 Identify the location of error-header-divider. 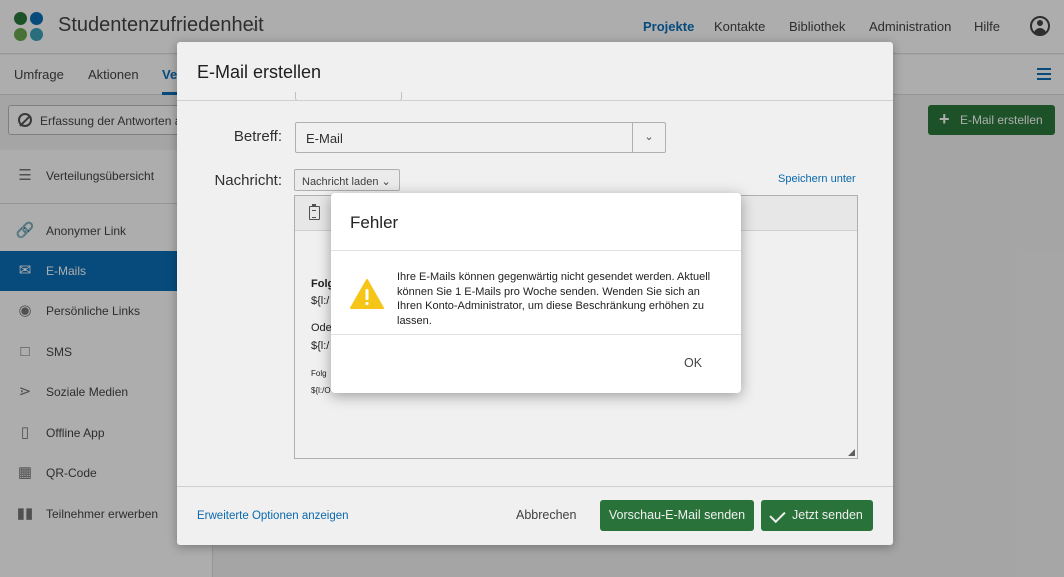
(536, 250).